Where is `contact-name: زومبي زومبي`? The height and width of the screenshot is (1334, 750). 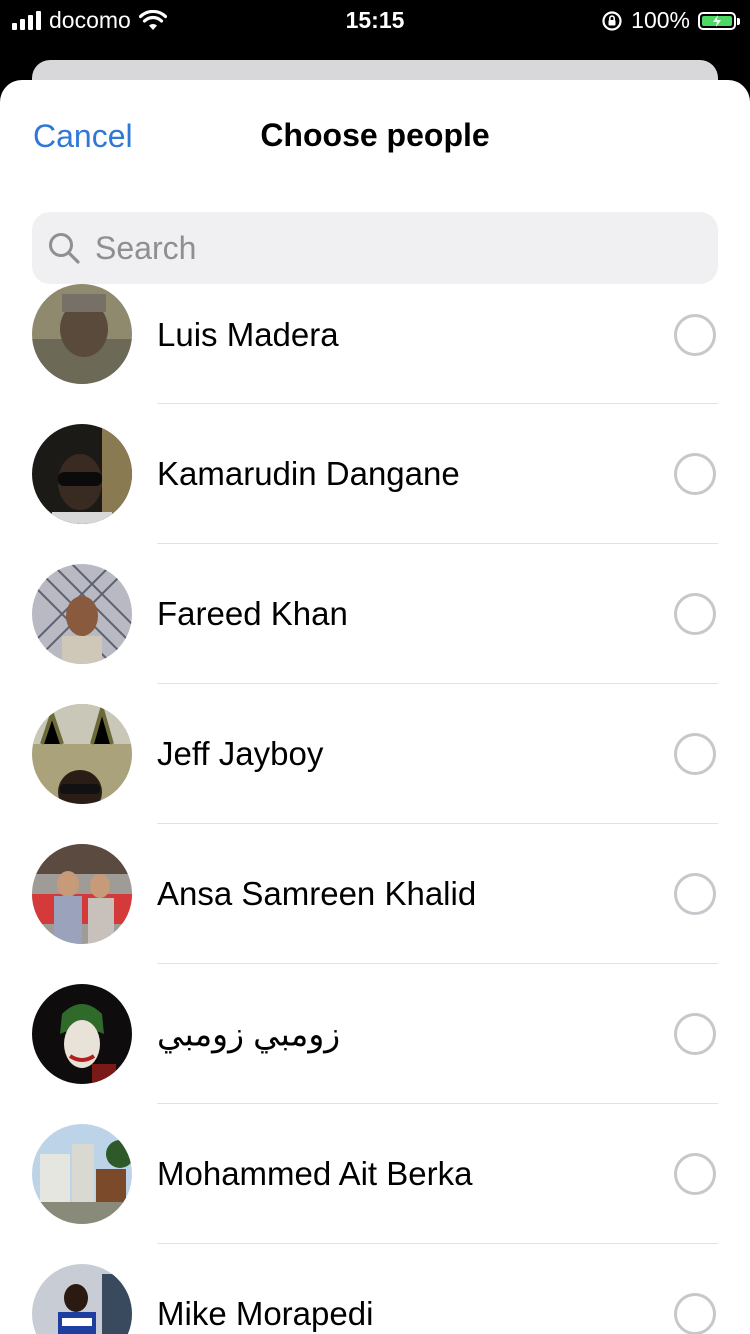
contact-name: زومبي زومبي is located at coordinates (249, 1034).